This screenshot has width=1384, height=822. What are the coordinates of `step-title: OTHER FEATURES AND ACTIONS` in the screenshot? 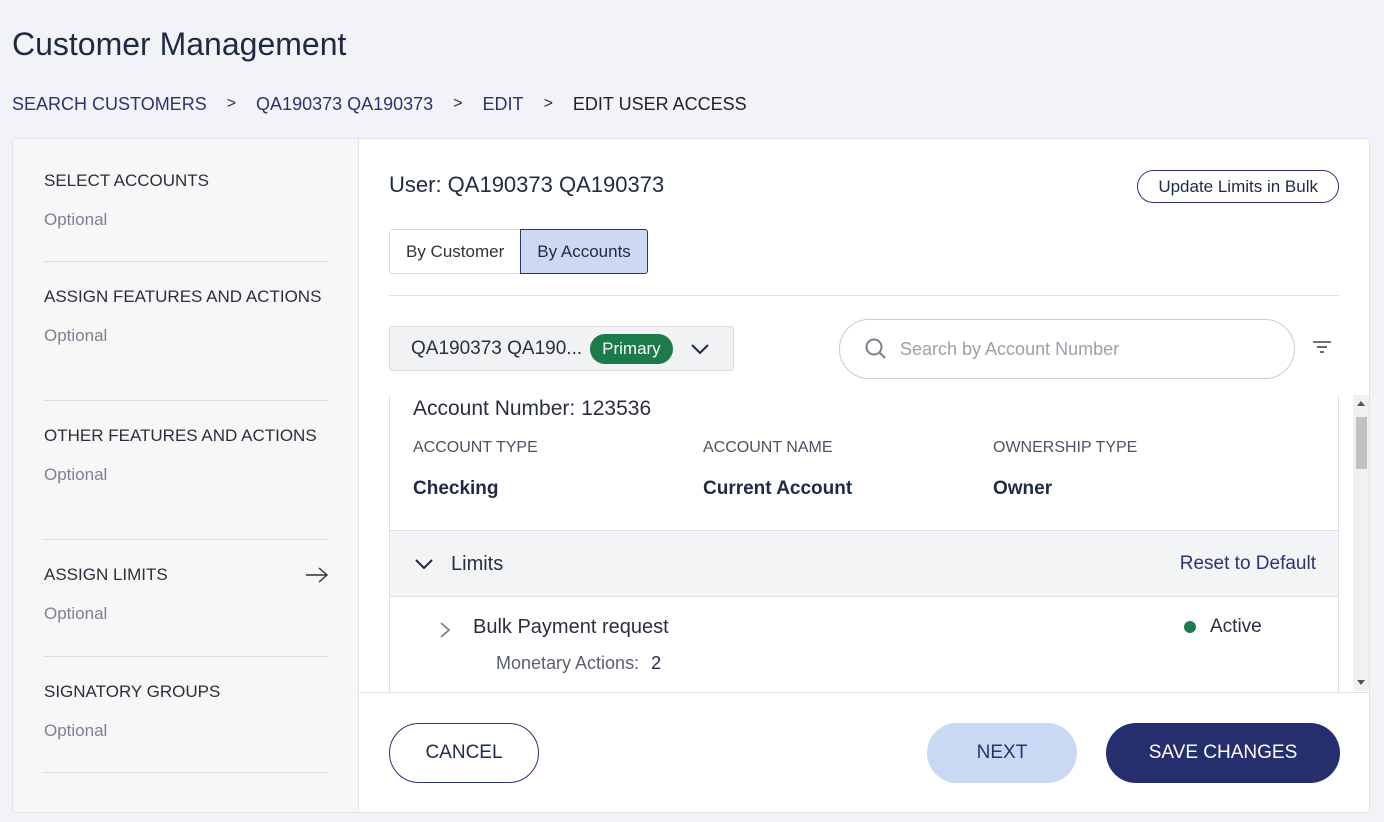 It's located at (180, 435).